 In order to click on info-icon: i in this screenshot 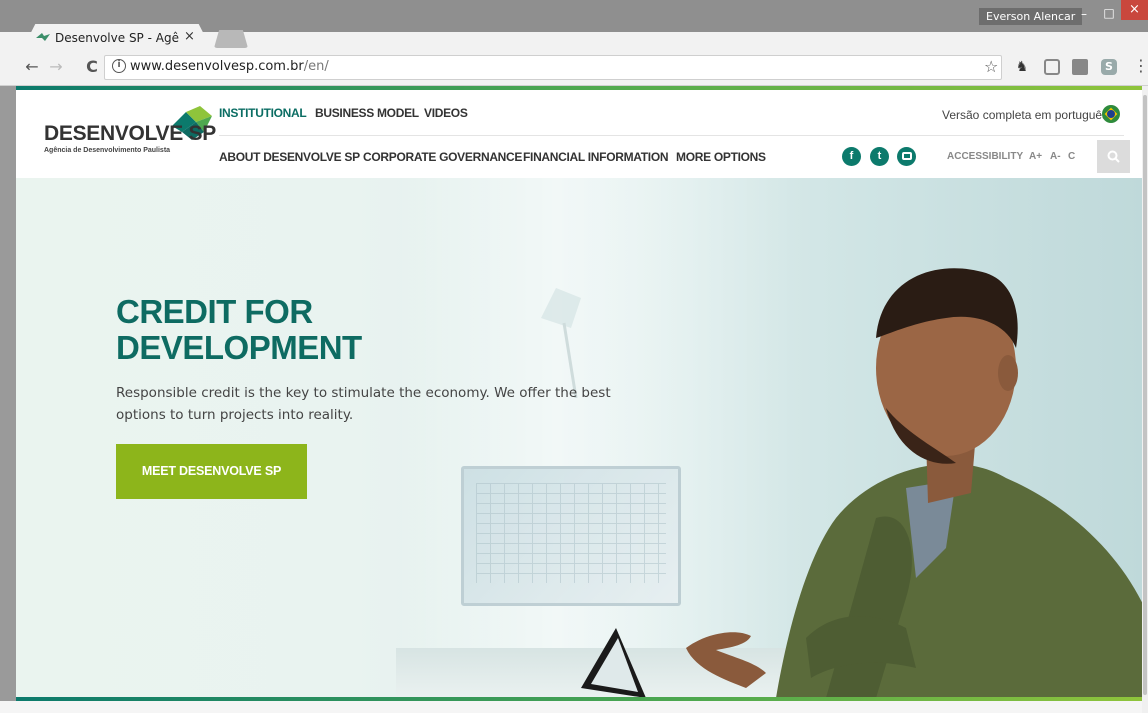, I will do `click(119, 66)`.